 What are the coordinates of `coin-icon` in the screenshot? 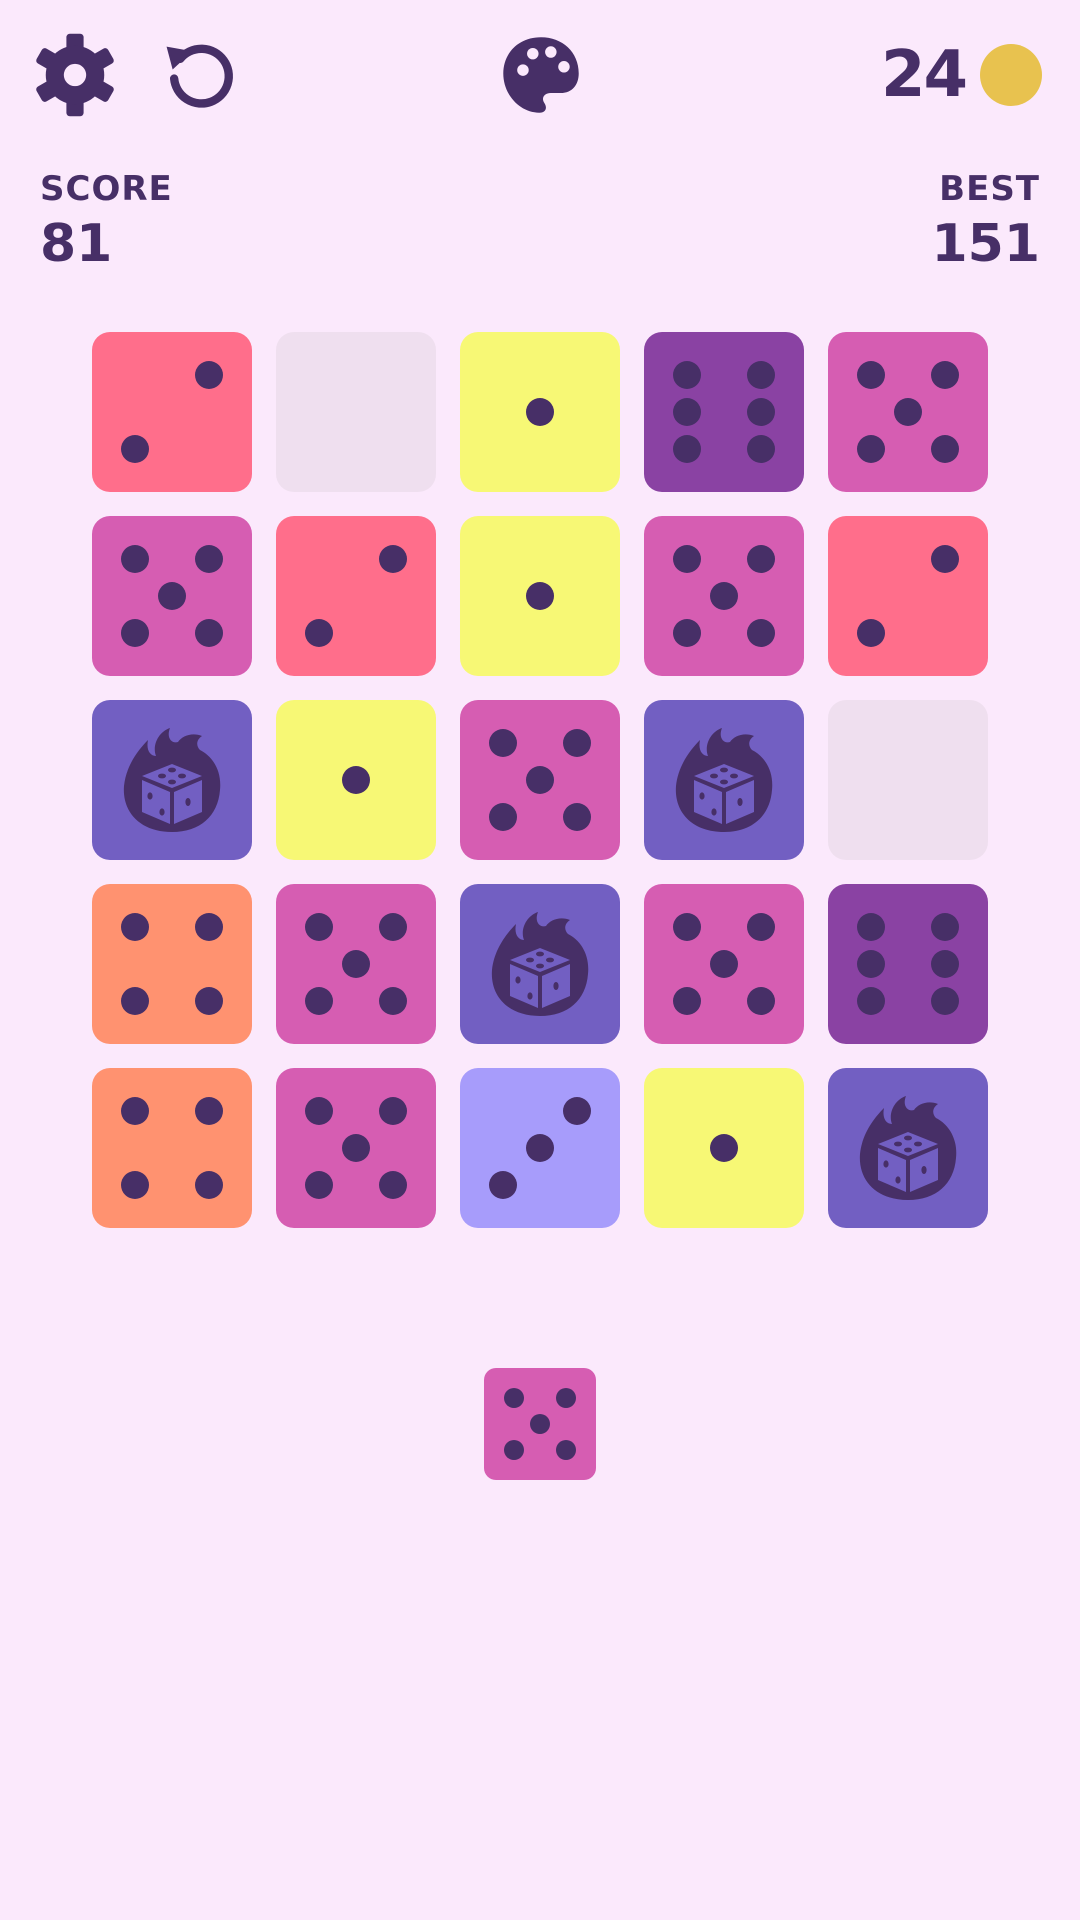 It's located at (1011, 75).